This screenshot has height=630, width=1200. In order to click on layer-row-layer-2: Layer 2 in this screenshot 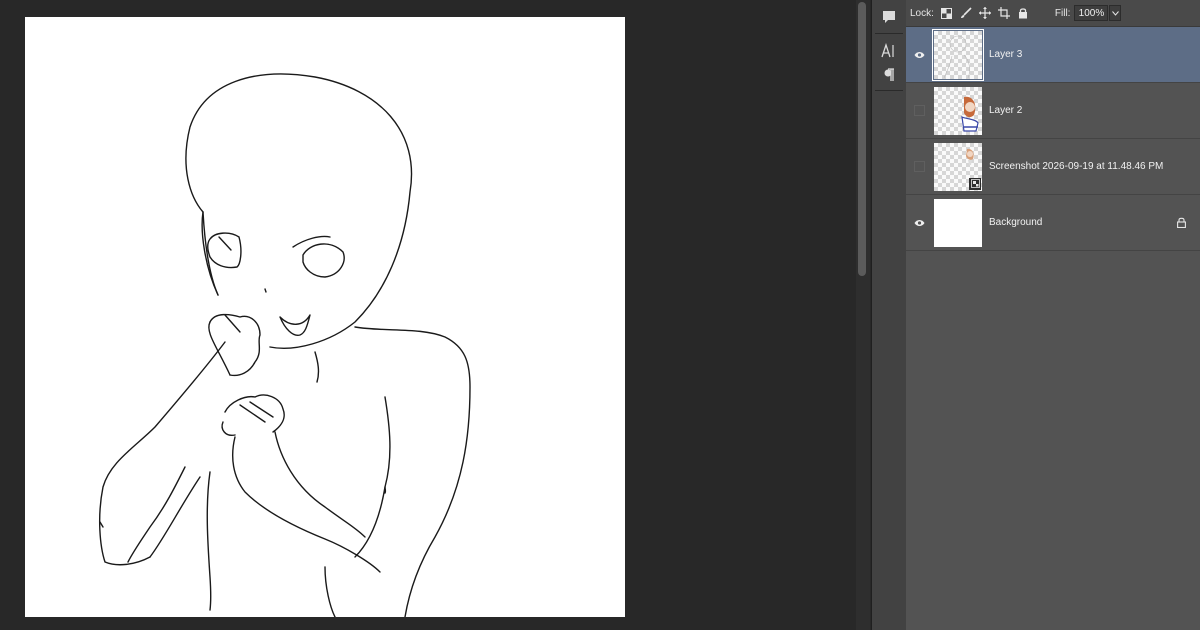, I will do `click(1053, 111)`.